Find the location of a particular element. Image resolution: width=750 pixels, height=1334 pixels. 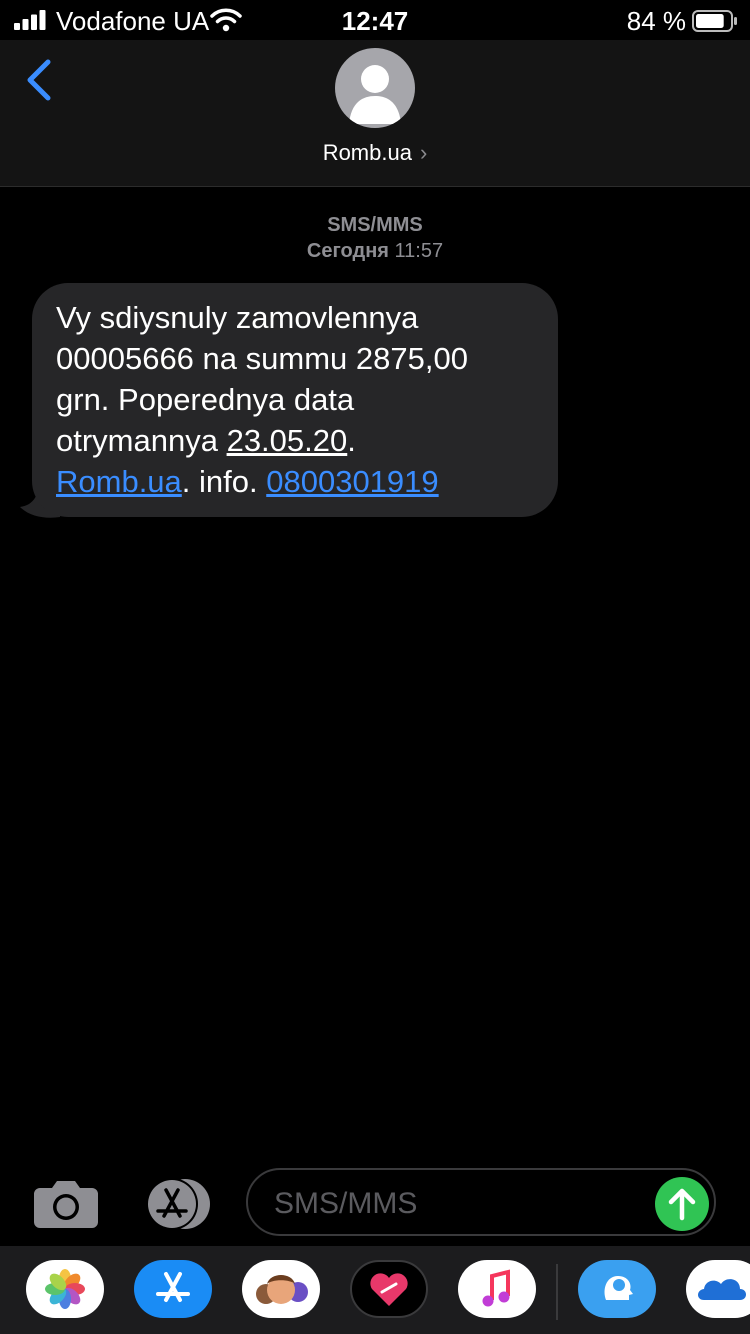

timestamp-day: Сегодня is located at coordinates (347, 251).